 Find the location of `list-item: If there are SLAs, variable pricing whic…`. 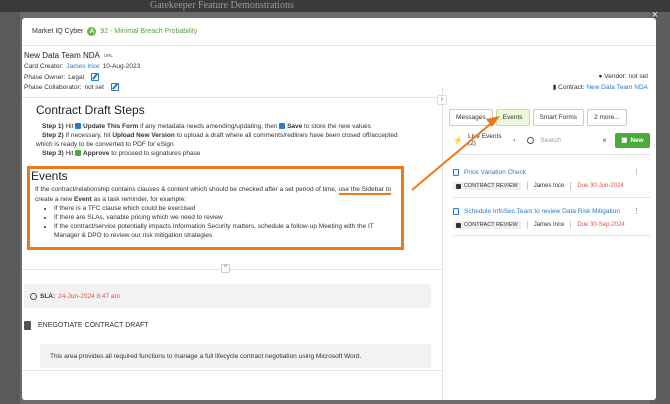

list-item: If there are SLAs, variable pricing whic… is located at coordinates (228, 217).